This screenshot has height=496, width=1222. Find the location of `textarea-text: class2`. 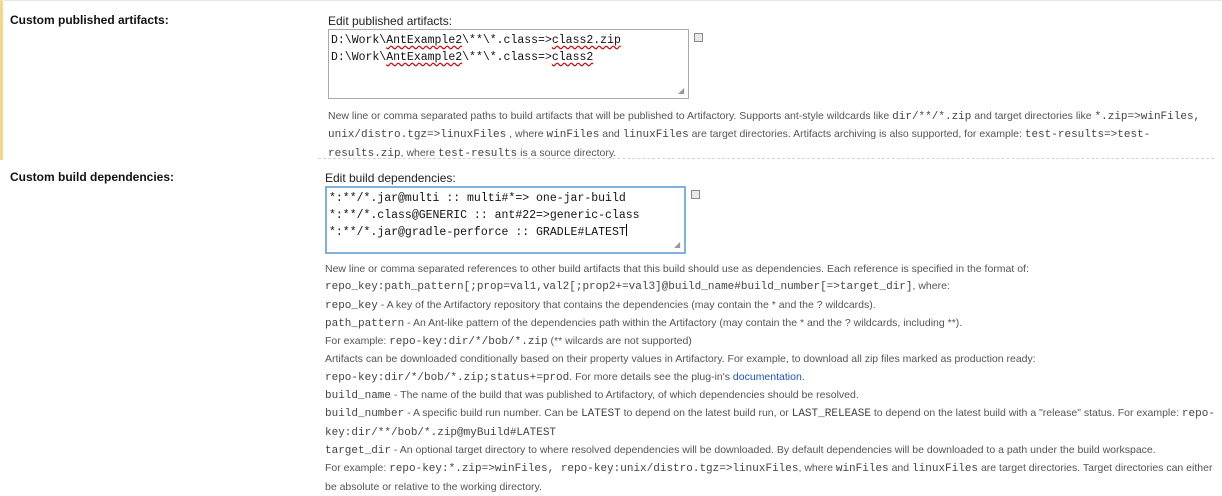

textarea-text: class2 is located at coordinates (572, 57).